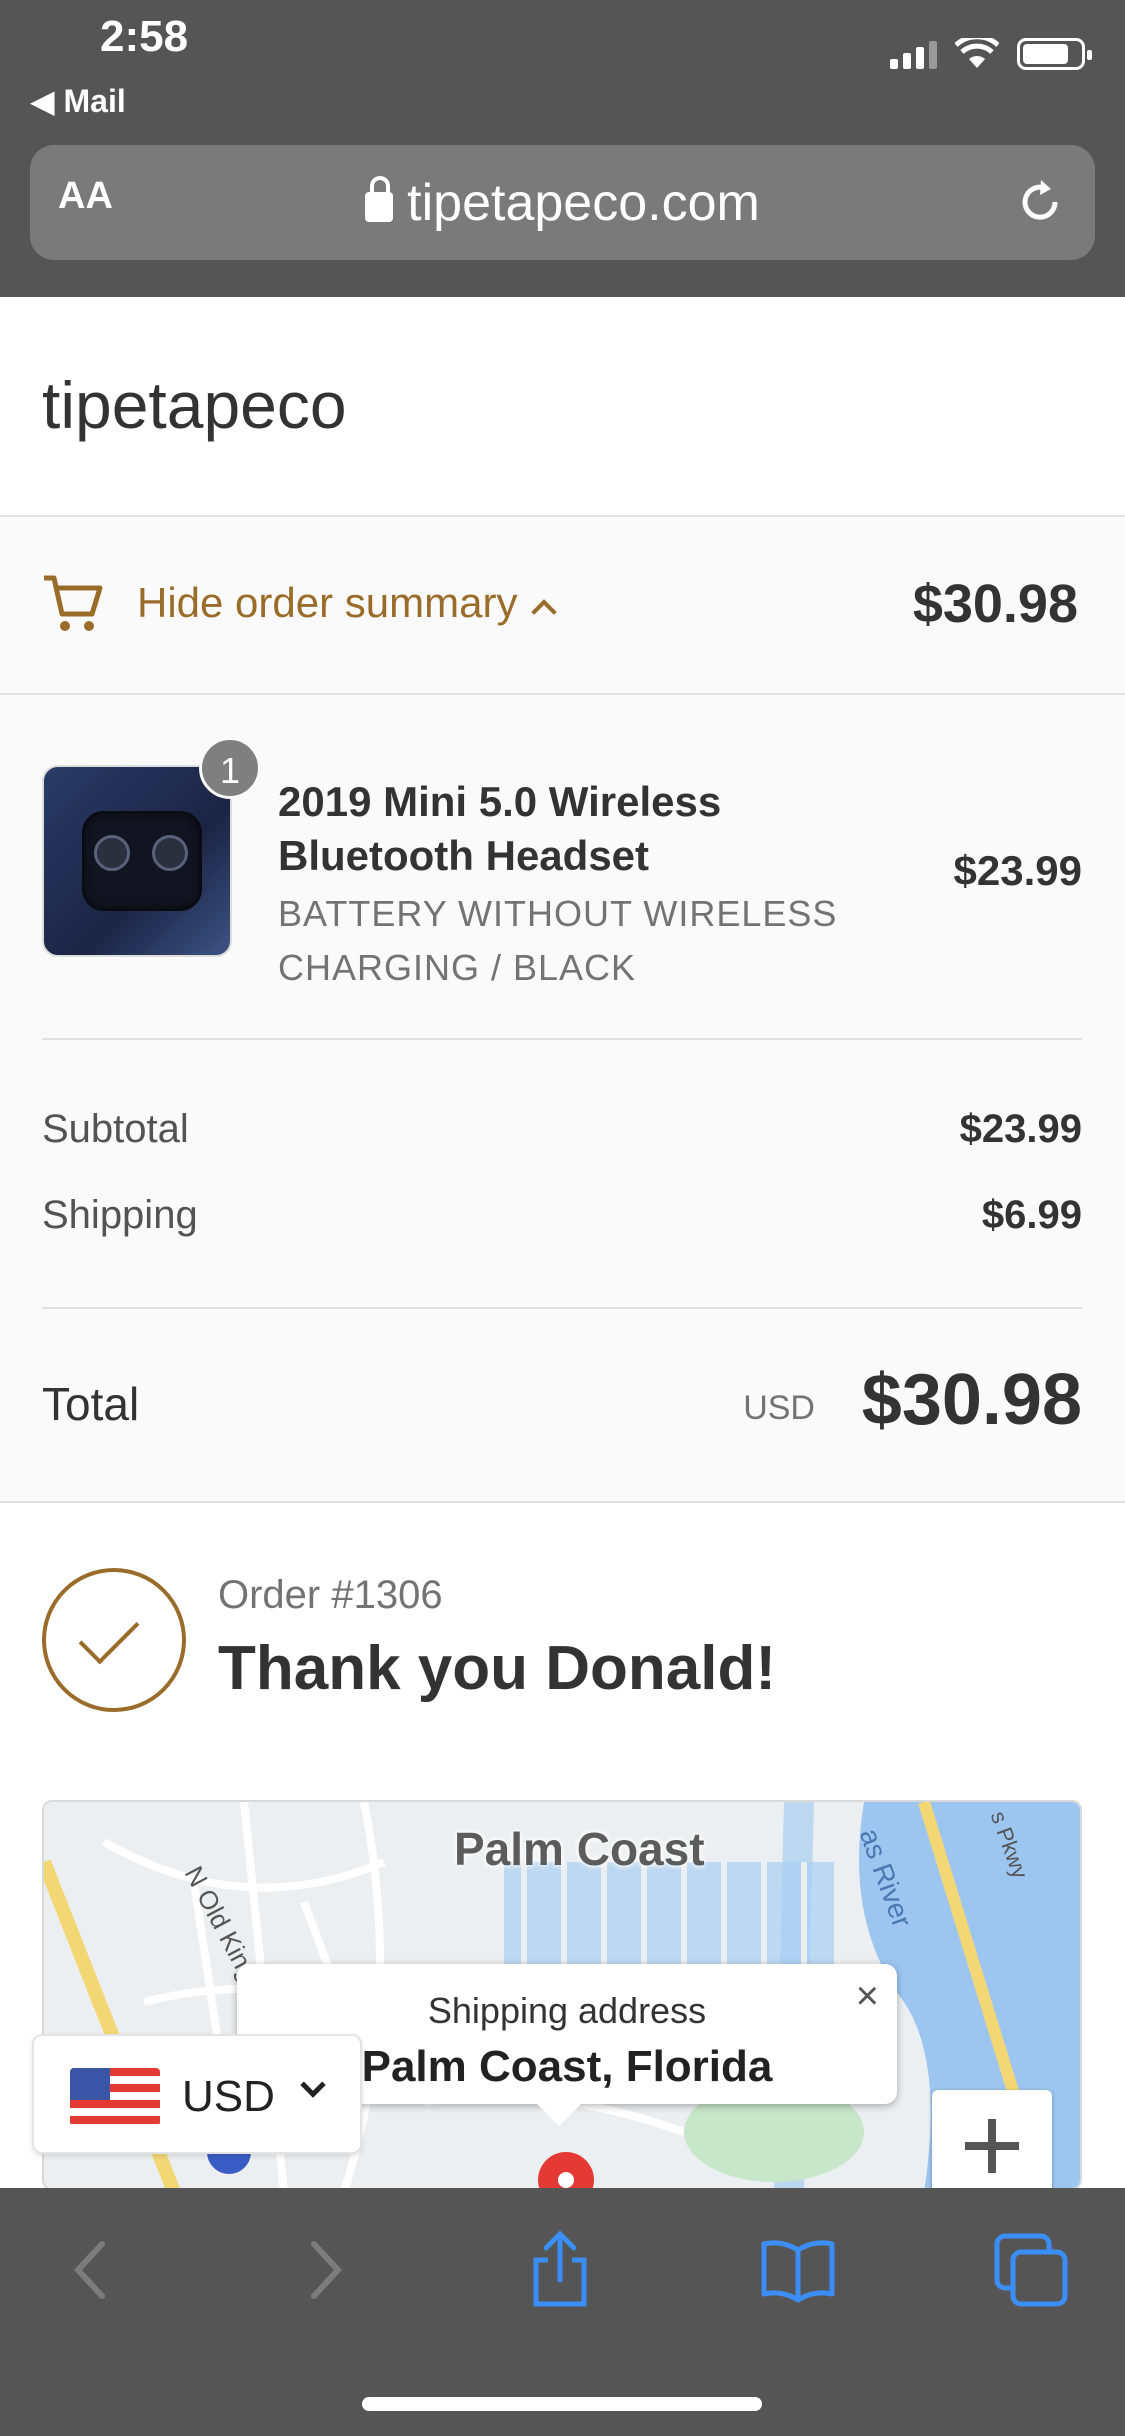 The image size is (1125, 2436). Describe the element at coordinates (1040, 202) in the screenshot. I see `reload-icon` at that location.